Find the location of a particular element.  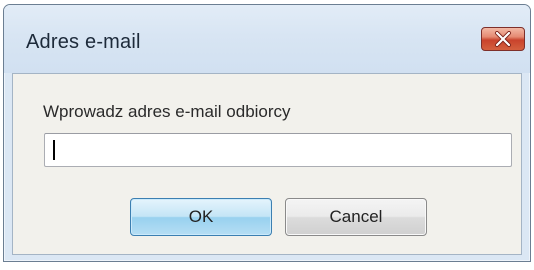

window-title: Adres e-mail is located at coordinates (83, 42).